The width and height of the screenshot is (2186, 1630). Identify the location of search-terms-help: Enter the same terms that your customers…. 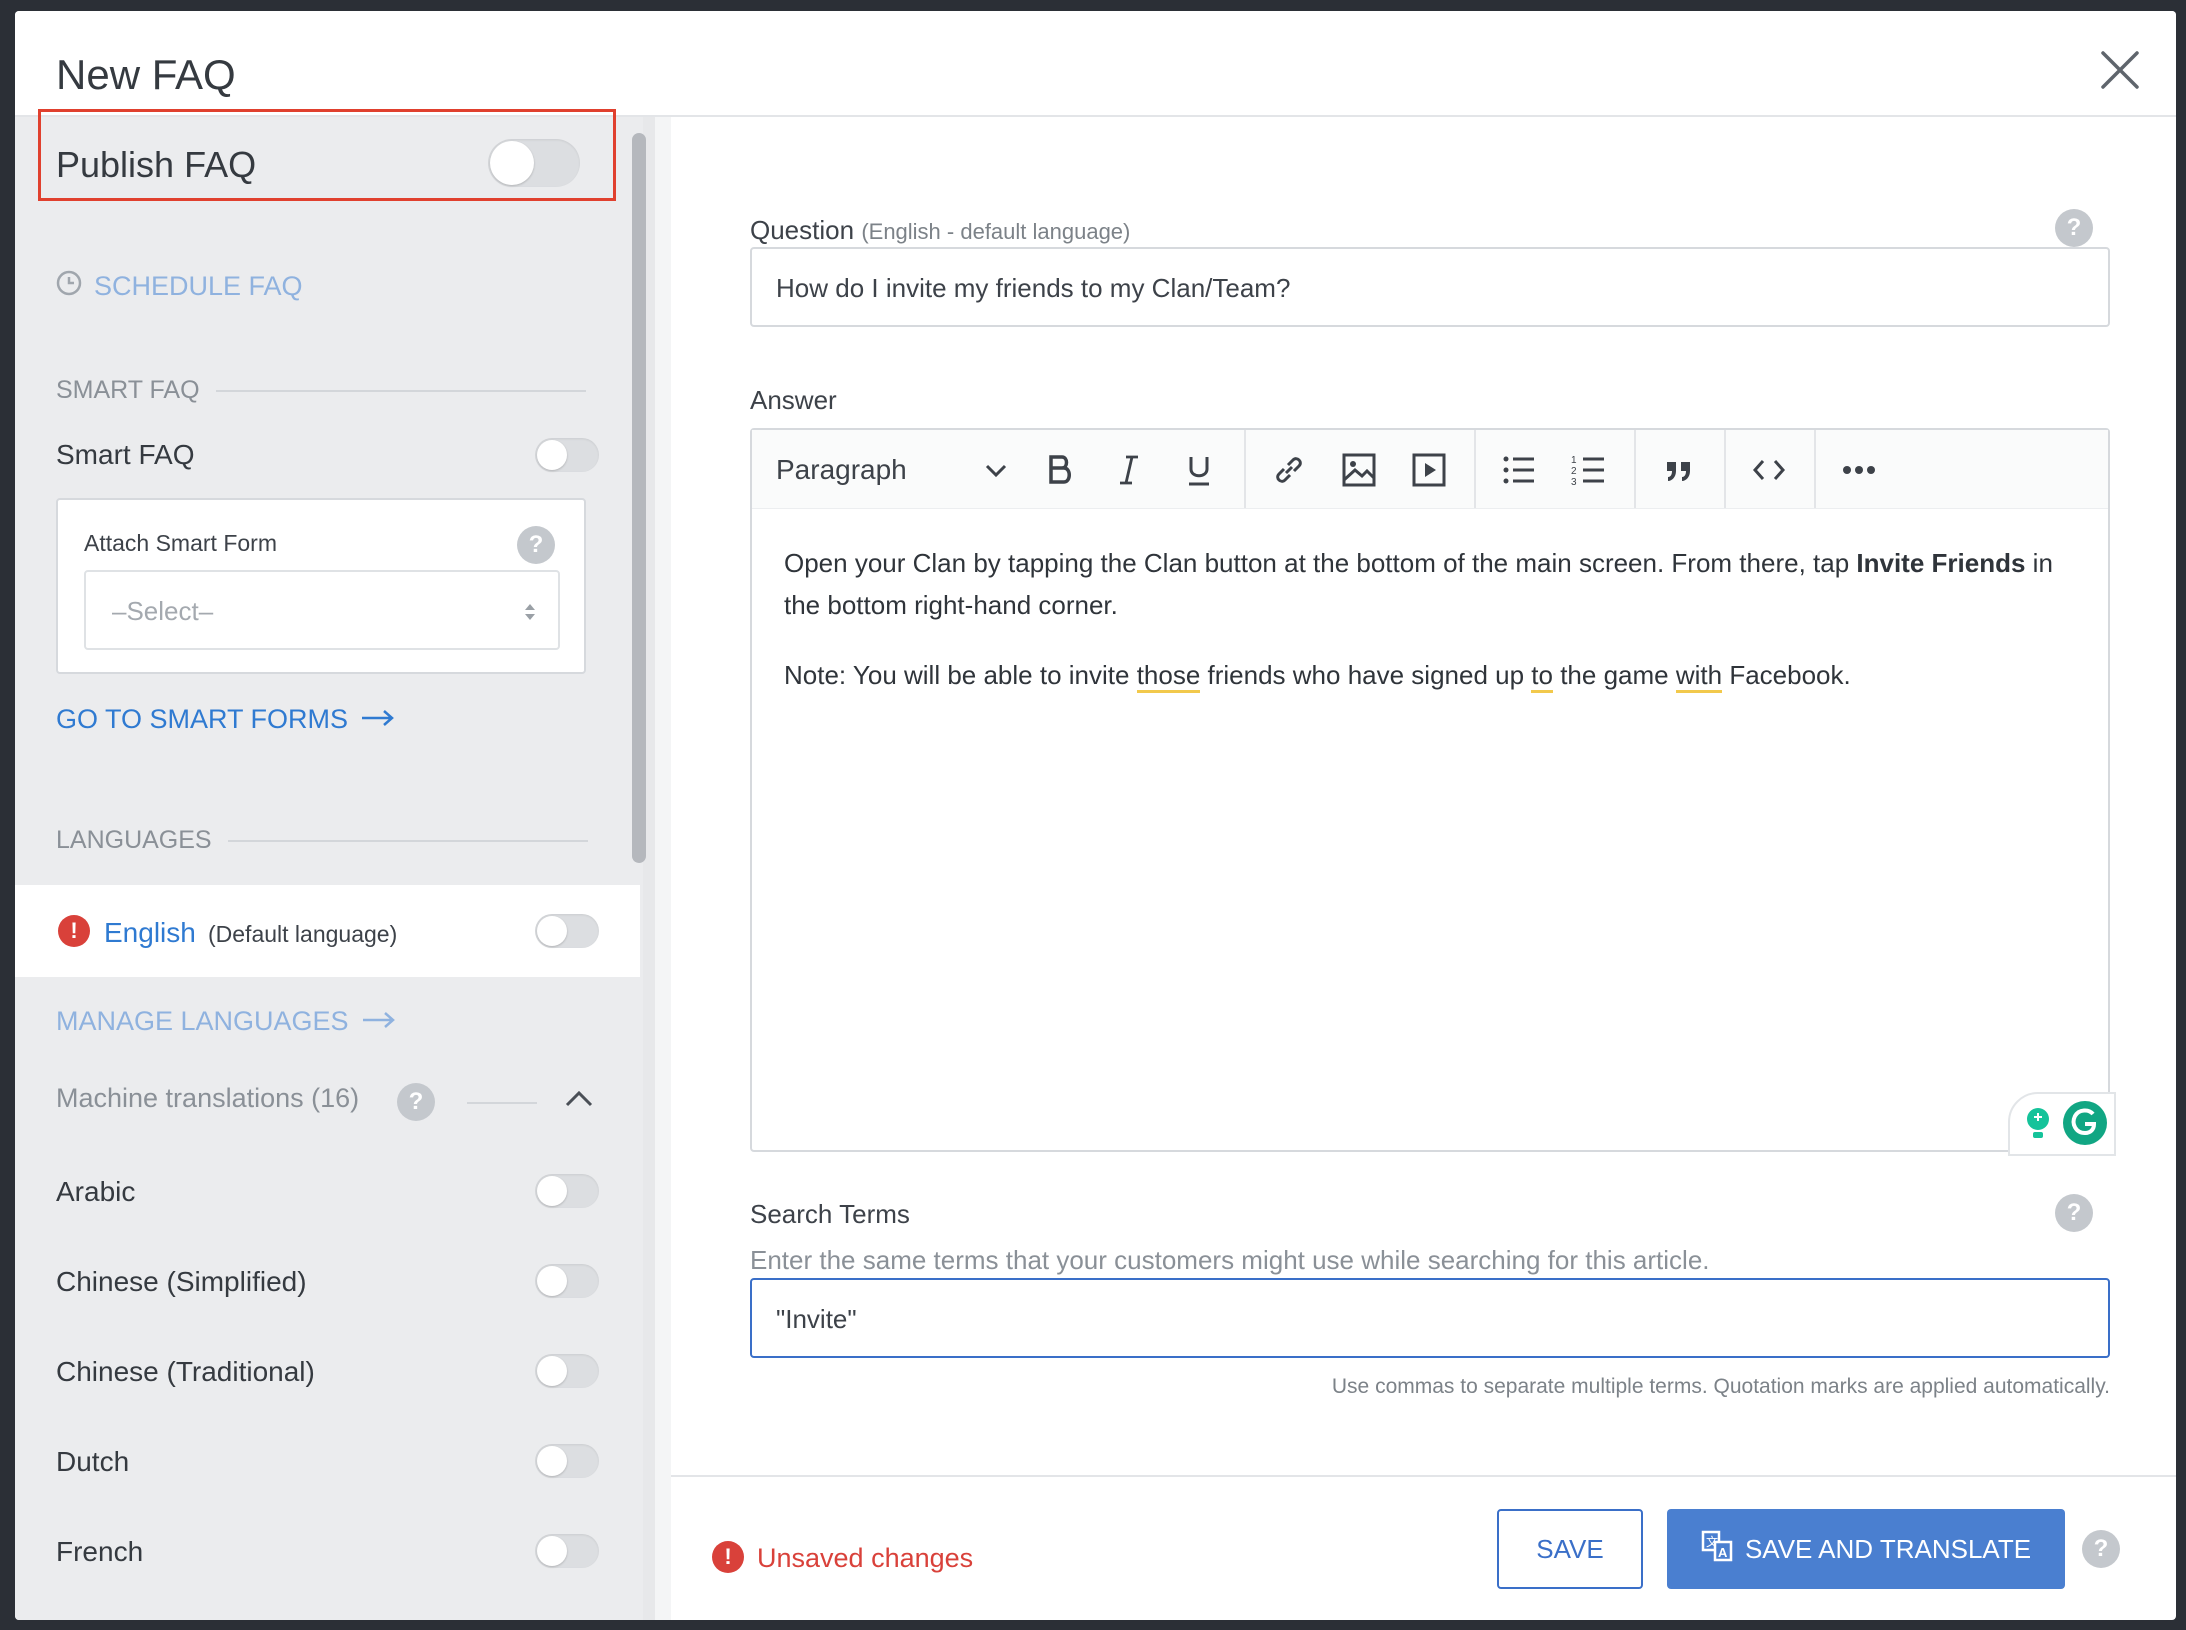
(1230, 1260).